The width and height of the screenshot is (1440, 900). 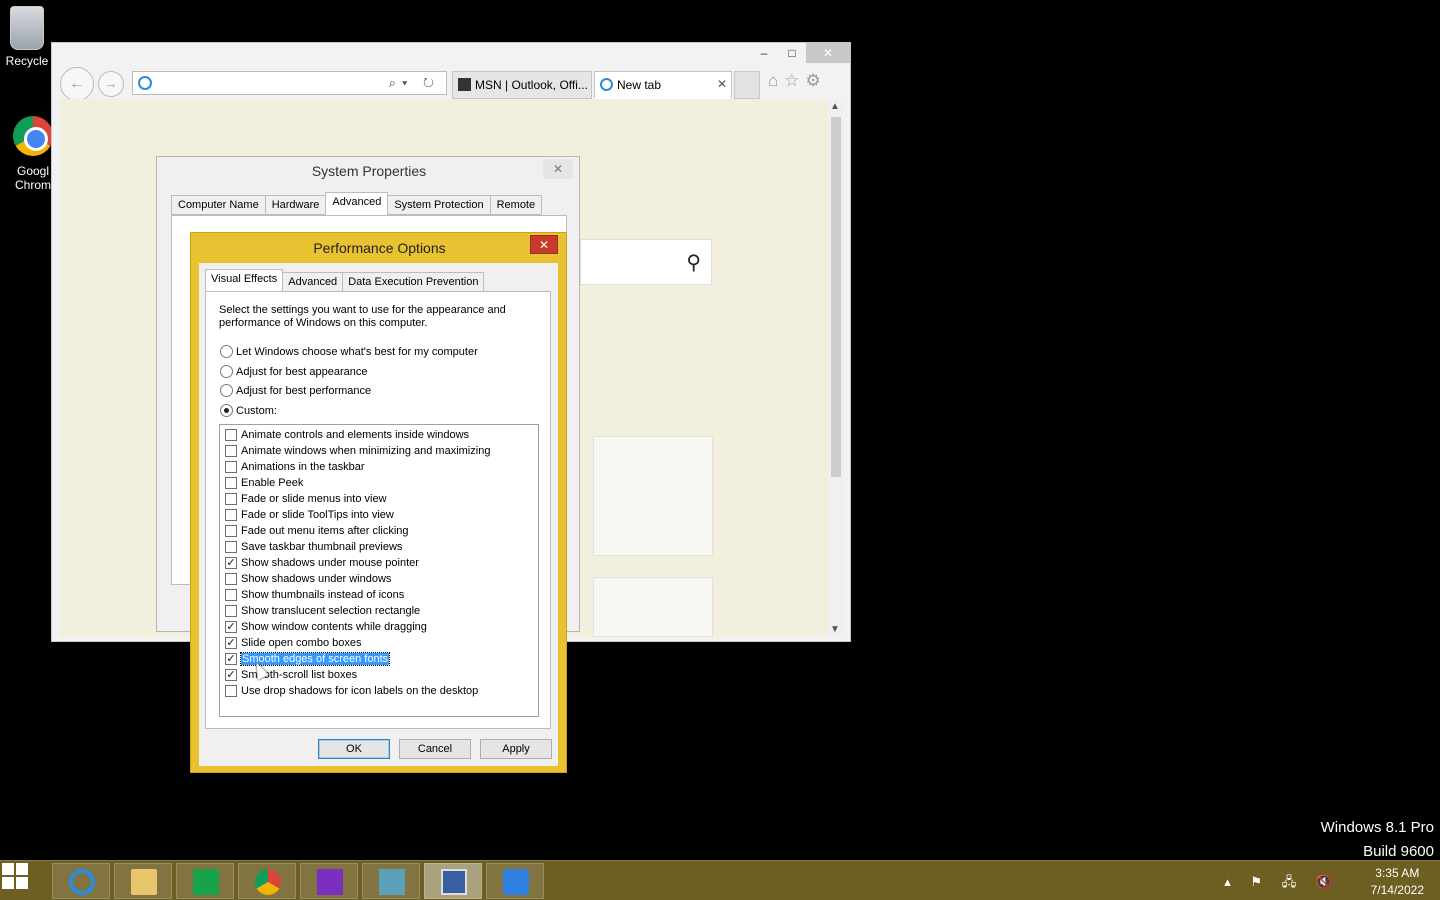 I want to click on visual-effect-label: Save taskbar thumbnail previews, so click(x=322, y=547).